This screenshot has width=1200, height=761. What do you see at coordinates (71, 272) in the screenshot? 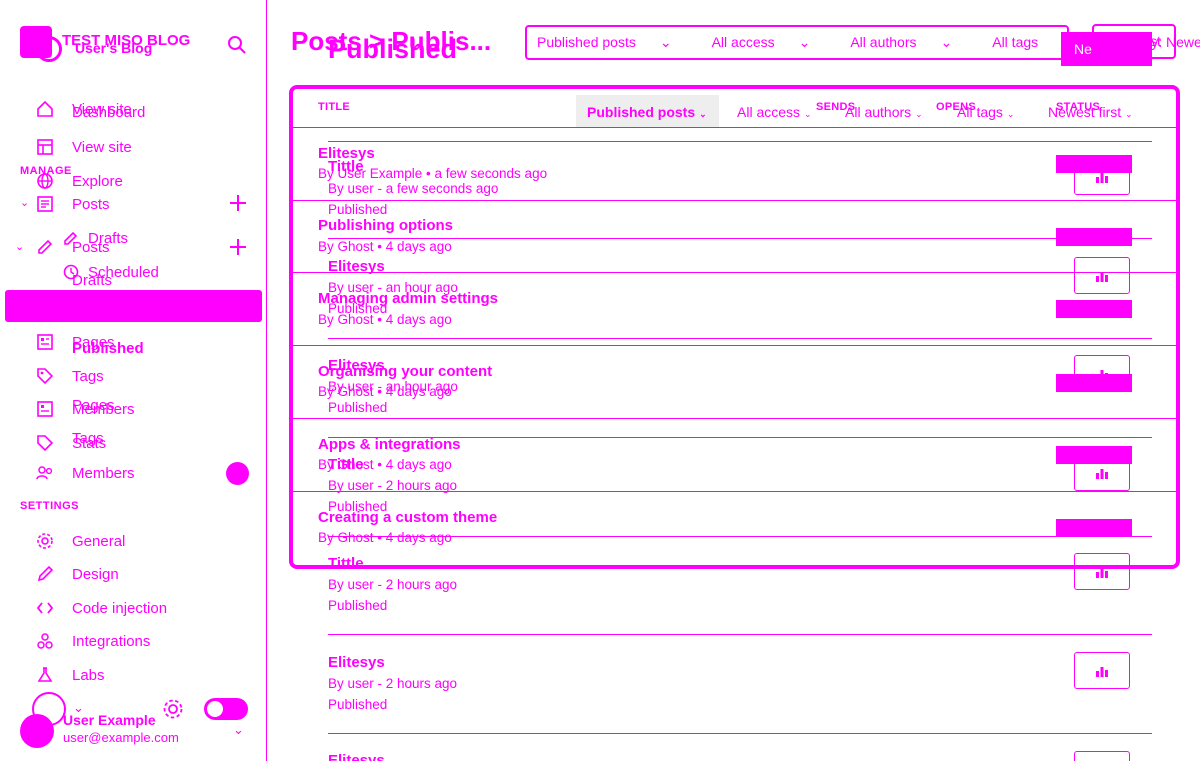
I see `clock-icon` at bounding box center [71, 272].